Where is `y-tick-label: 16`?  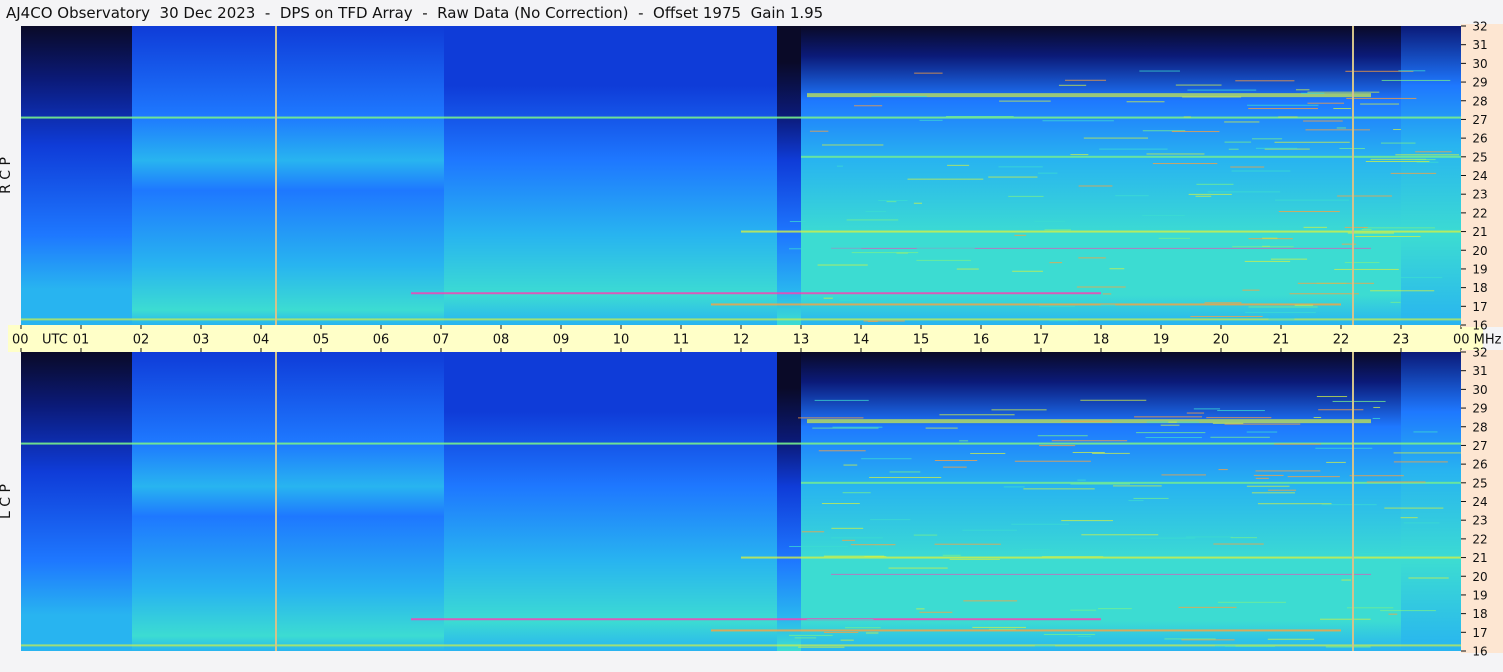
y-tick-label: 16 is located at coordinates (1479, 652).